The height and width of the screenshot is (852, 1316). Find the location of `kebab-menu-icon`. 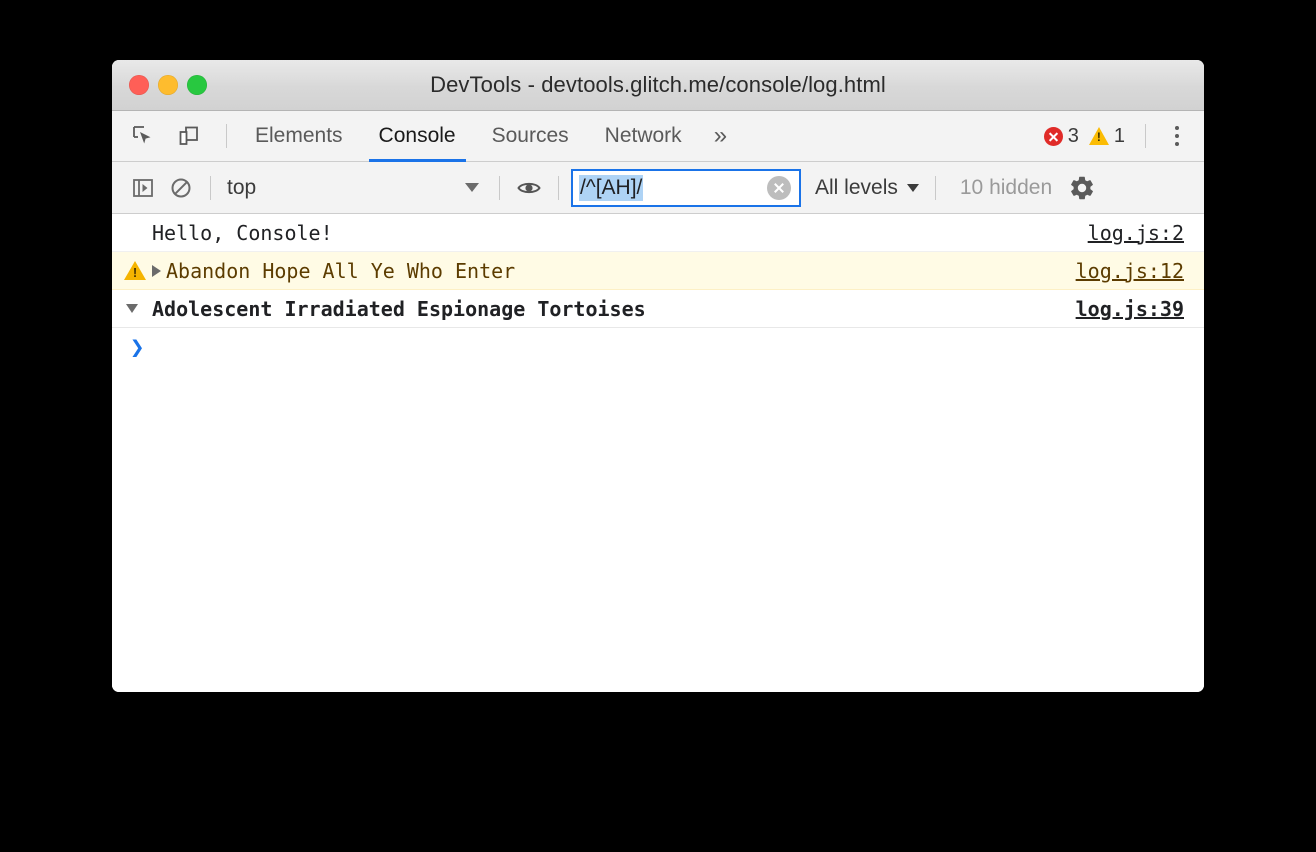

kebab-menu-icon is located at coordinates (1177, 136).